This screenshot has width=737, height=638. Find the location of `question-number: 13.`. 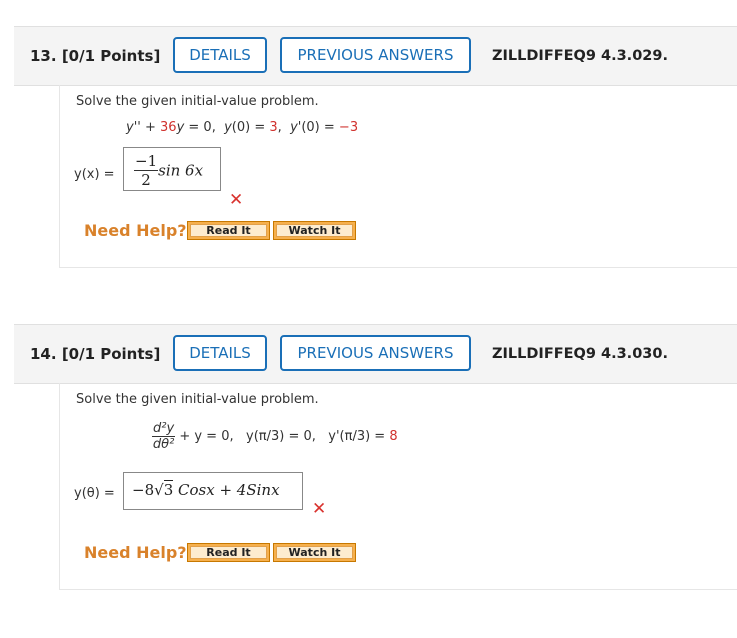

question-number: 13. is located at coordinates (43, 56).